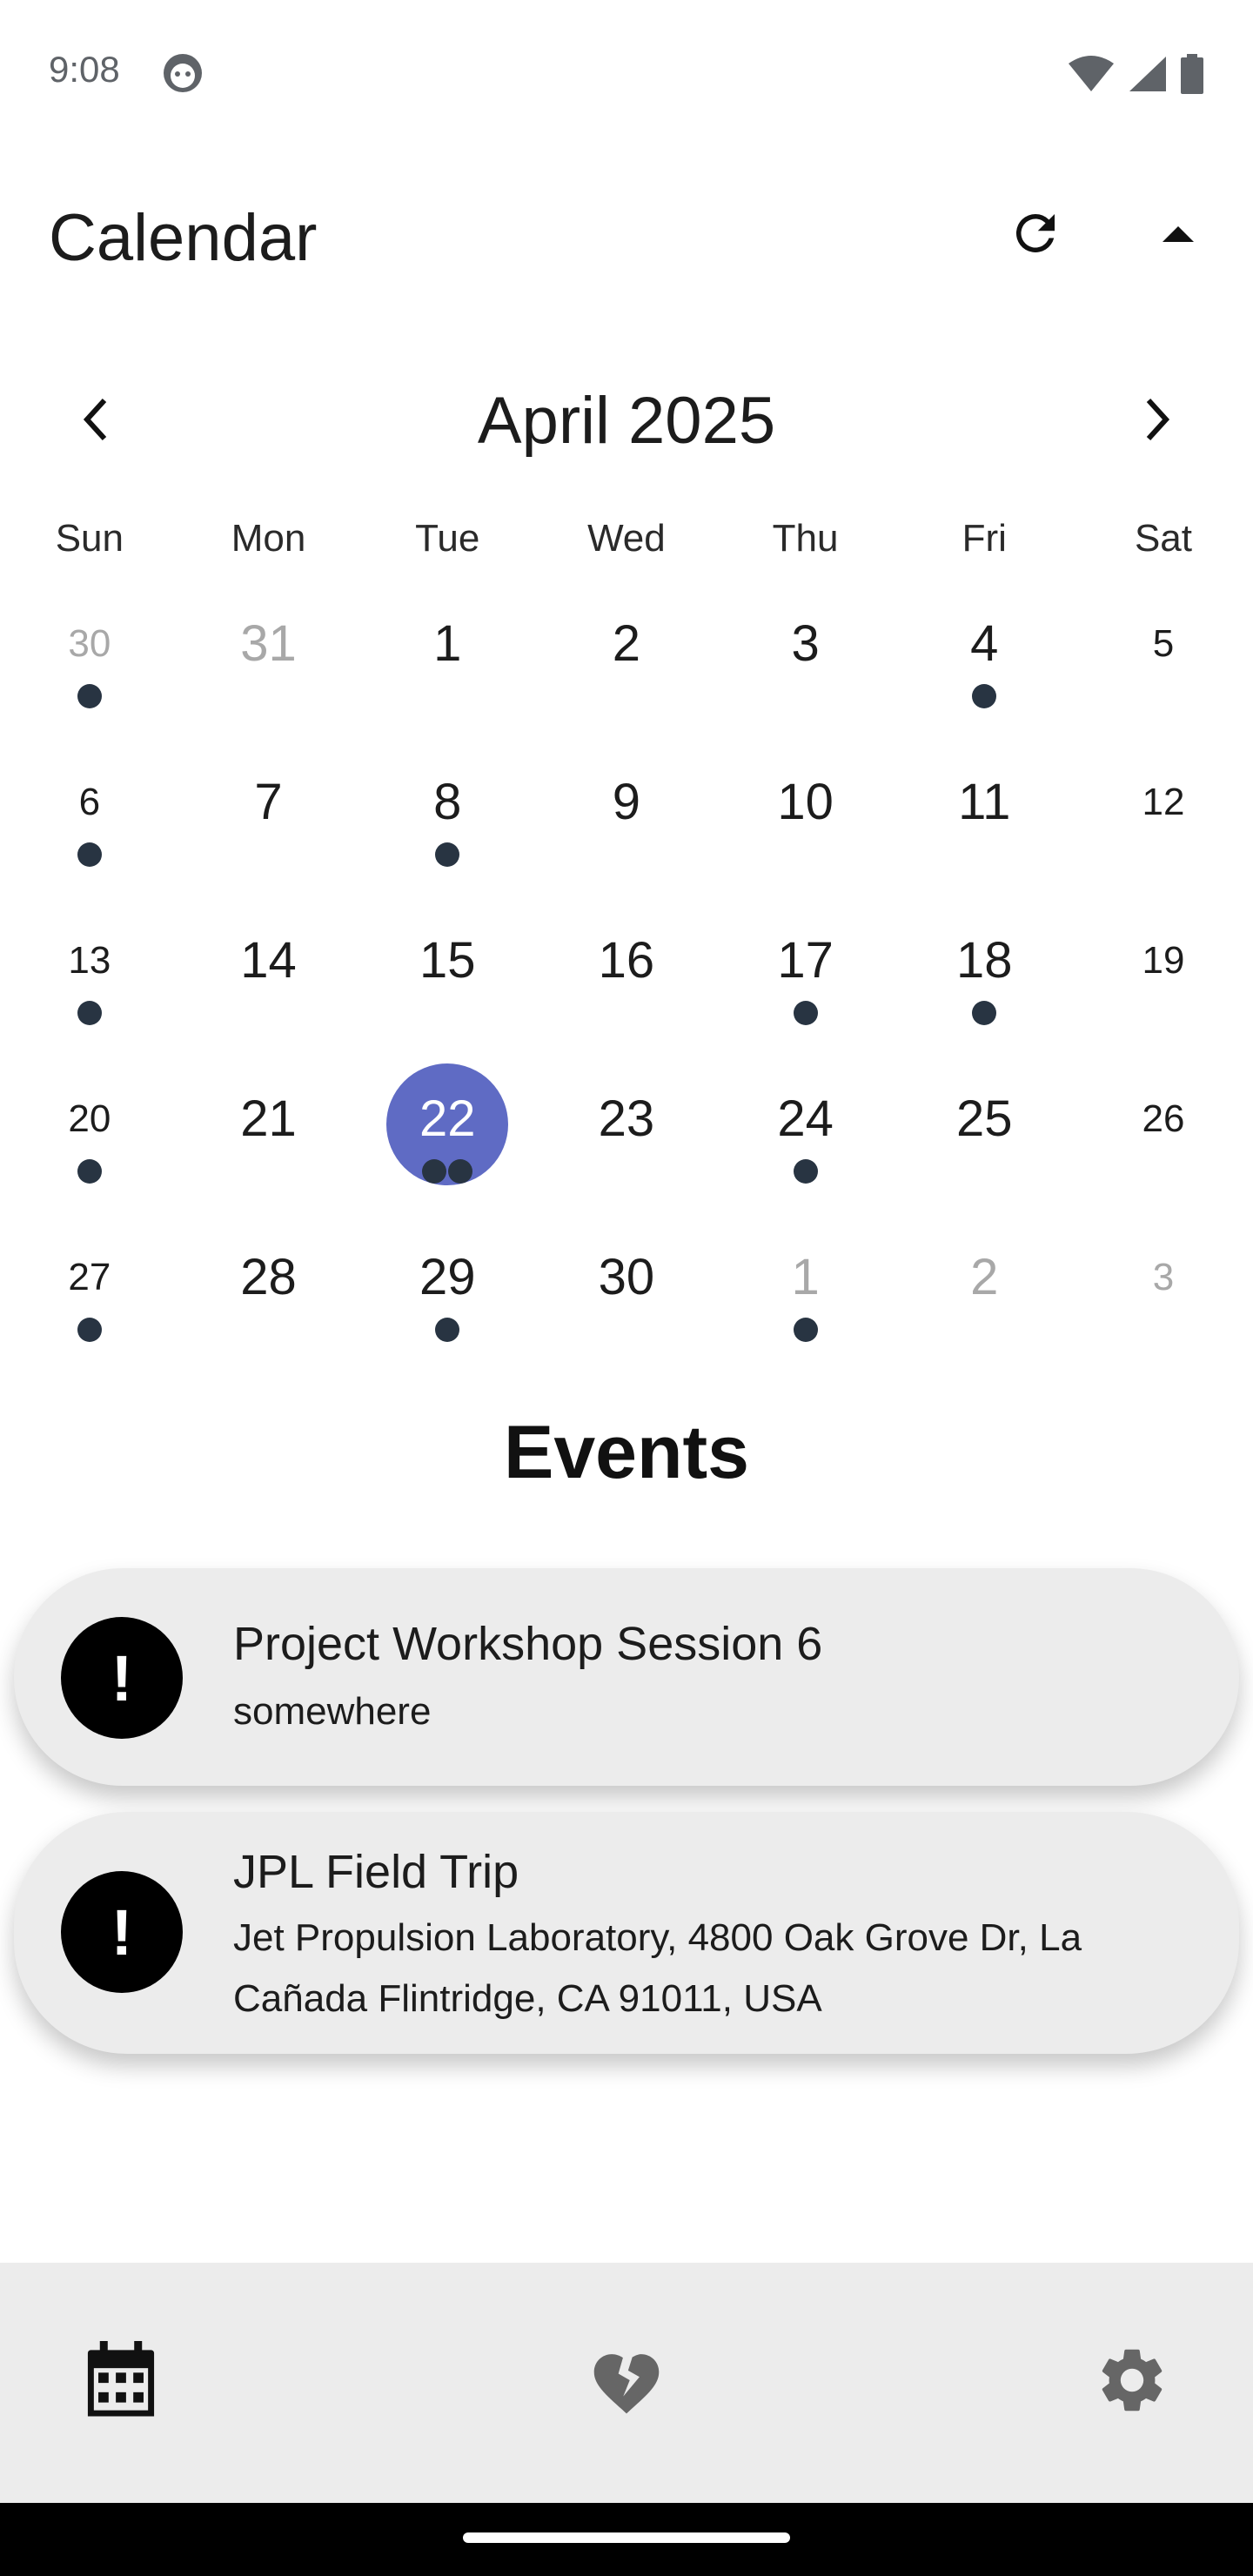 The image size is (1253, 2576). I want to click on calendar-day: 6, so click(89, 829).